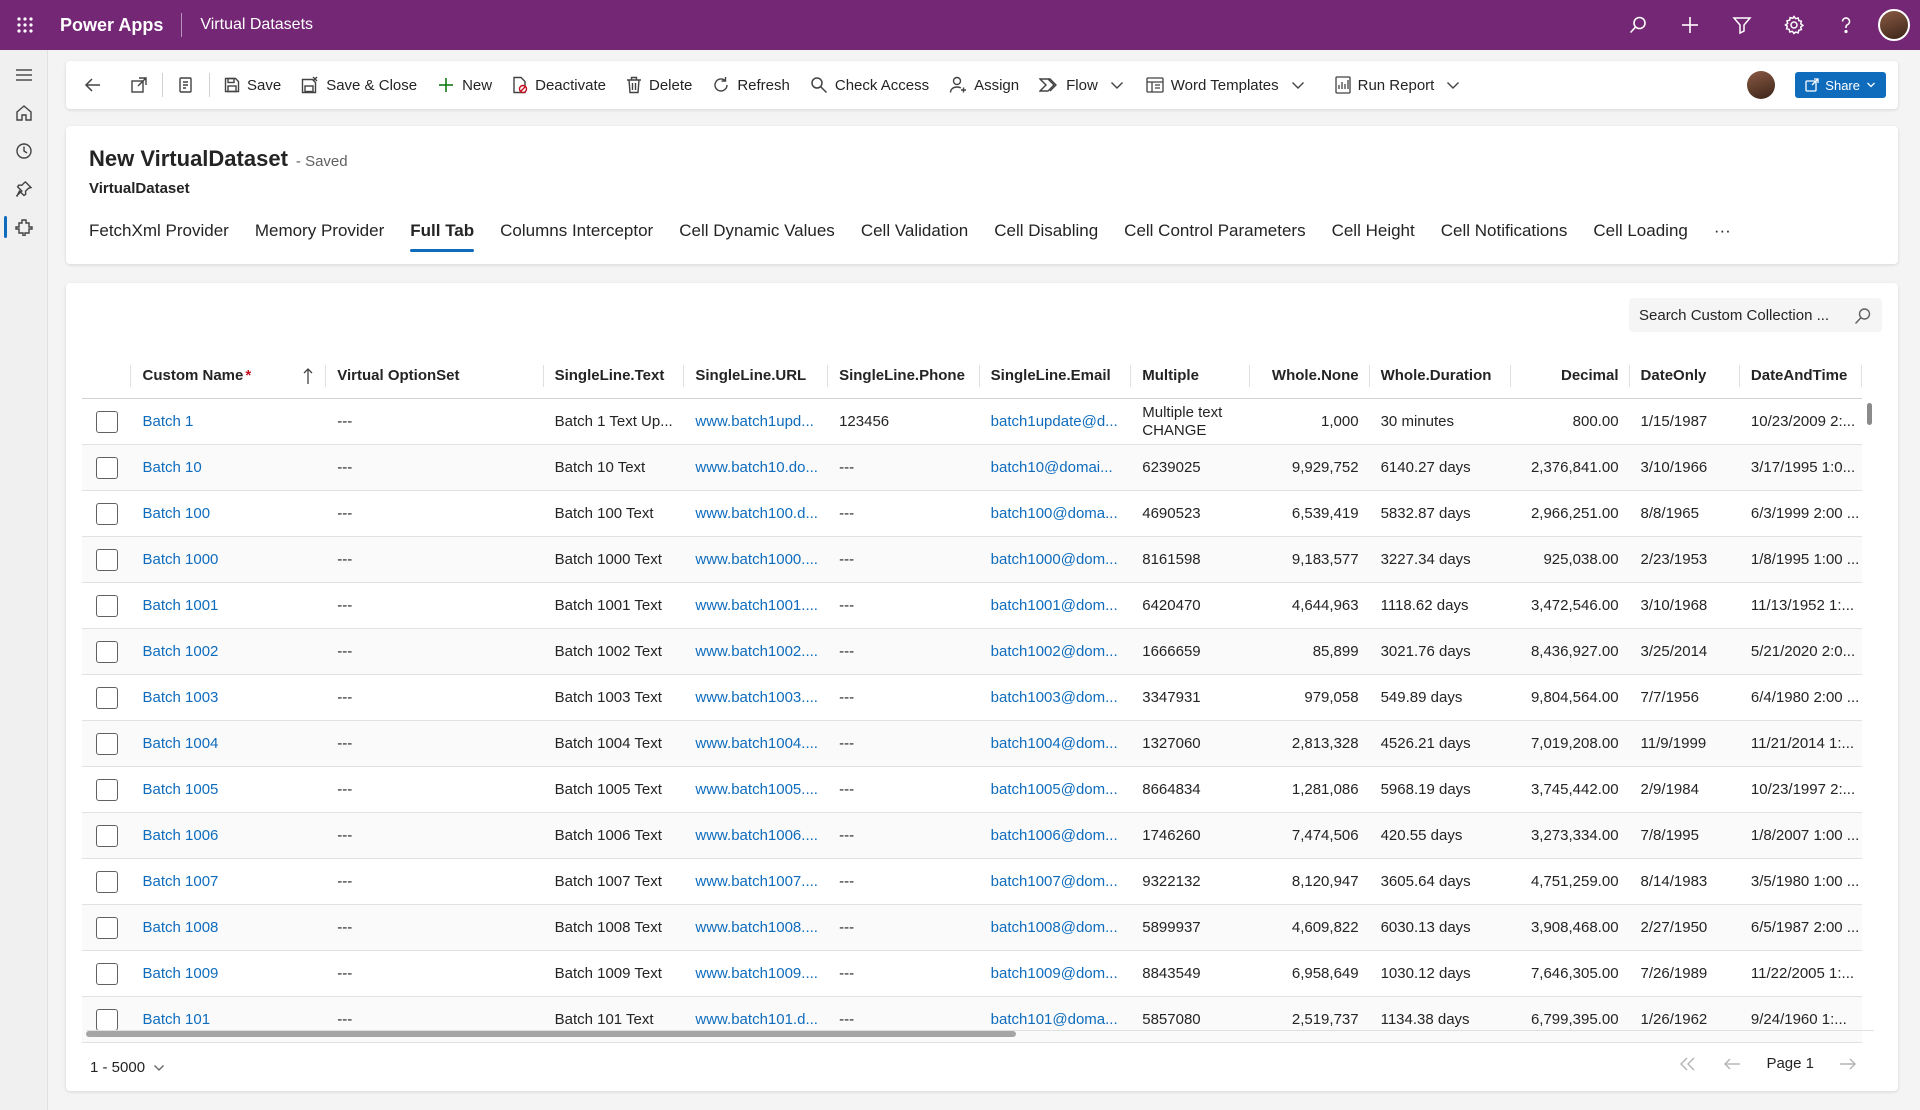 The image size is (1920, 1110). What do you see at coordinates (1570, 927) in the screenshot?
I see `cell-decimal: 3,908,468.00` at bounding box center [1570, 927].